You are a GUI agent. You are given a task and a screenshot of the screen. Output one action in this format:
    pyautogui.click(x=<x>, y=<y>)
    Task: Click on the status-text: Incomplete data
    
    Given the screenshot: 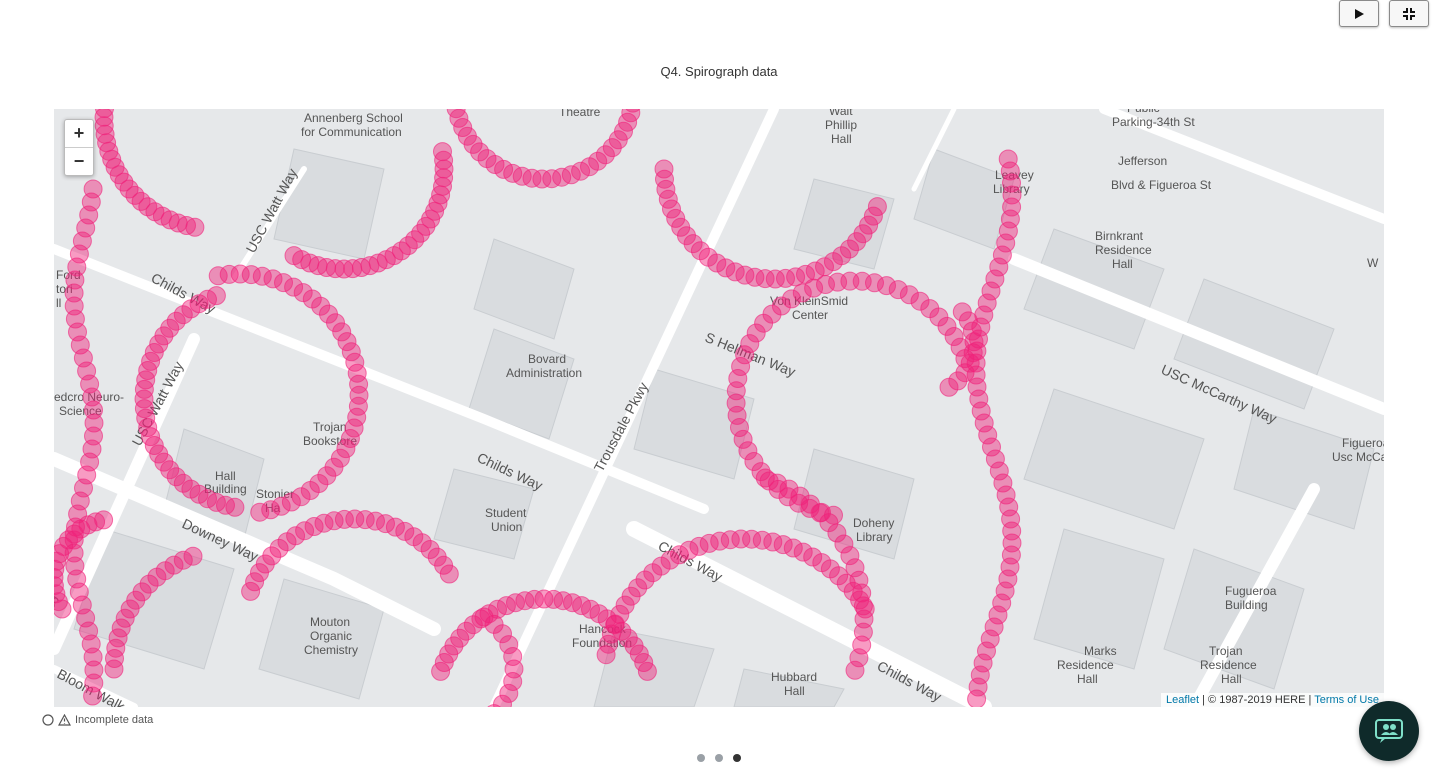 What is the action you would take?
    pyautogui.click(x=114, y=720)
    